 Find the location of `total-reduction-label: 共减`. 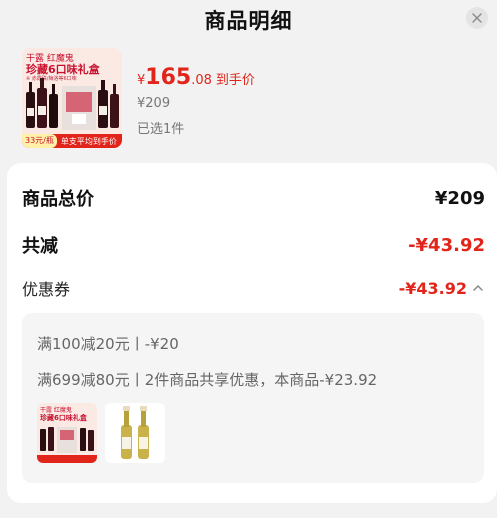

total-reduction-label: 共减 is located at coordinates (40, 246).